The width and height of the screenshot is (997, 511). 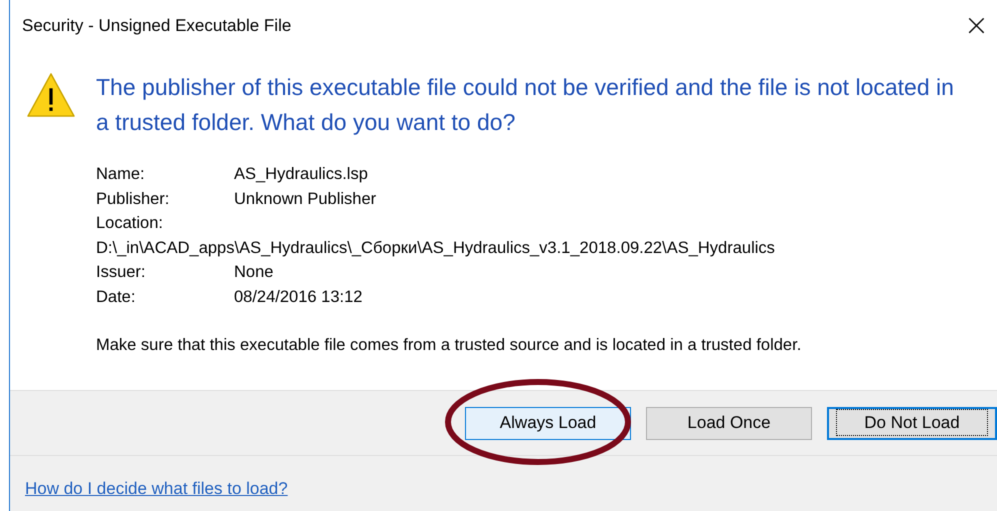 What do you see at coordinates (157, 26) in the screenshot?
I see `window-title: Security - Unsigned Executable File` at bounding box center [157, 26].